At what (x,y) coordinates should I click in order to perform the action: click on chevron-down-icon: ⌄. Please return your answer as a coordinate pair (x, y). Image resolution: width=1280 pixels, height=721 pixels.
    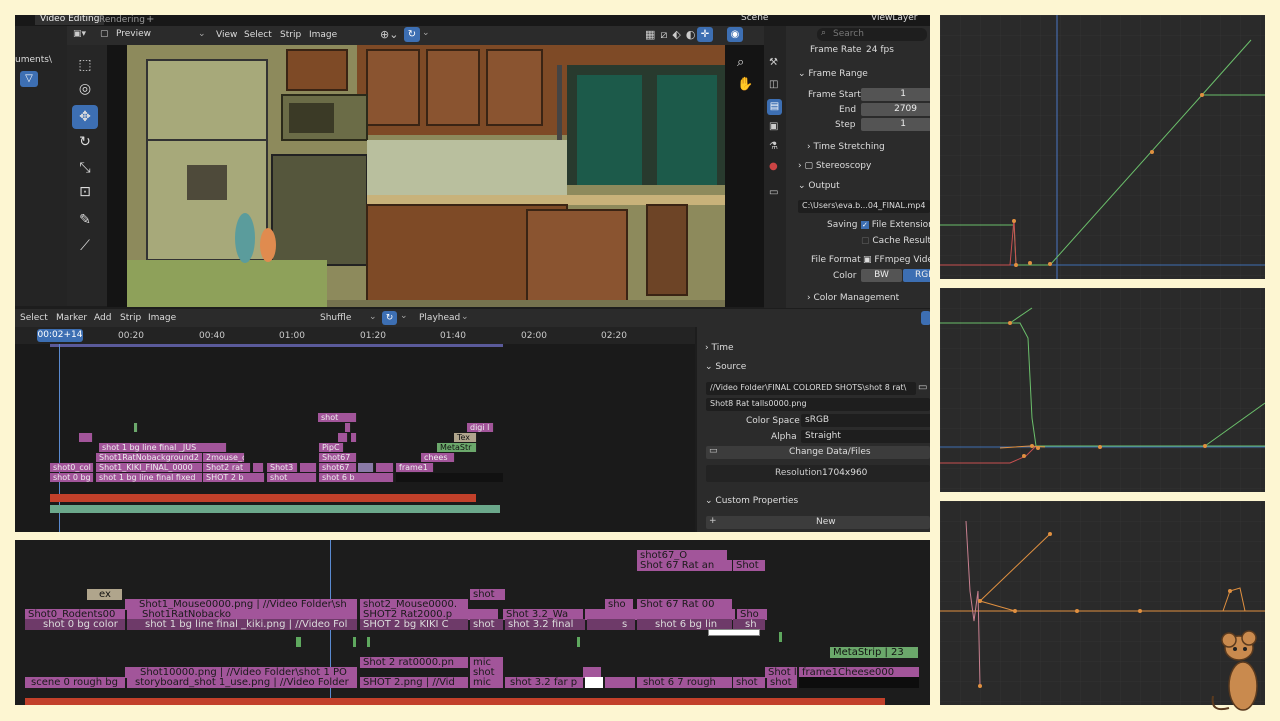
    Looking at the image, I should click on (426, 33).